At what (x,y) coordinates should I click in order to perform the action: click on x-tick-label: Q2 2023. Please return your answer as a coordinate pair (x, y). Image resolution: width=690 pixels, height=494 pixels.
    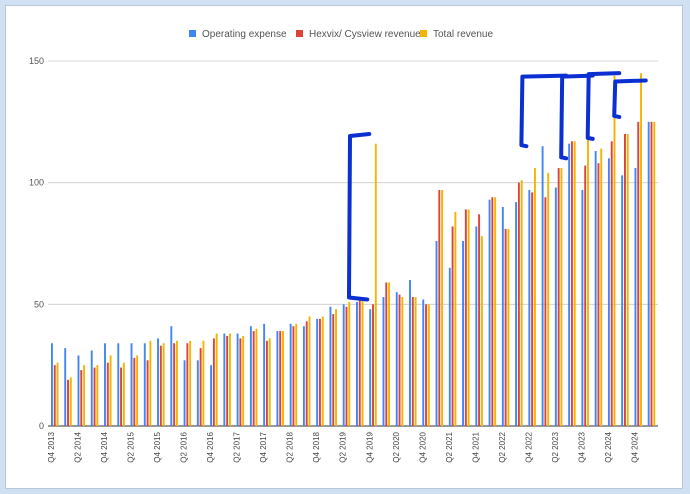
    Looking at the image, I should click on (555, 446).